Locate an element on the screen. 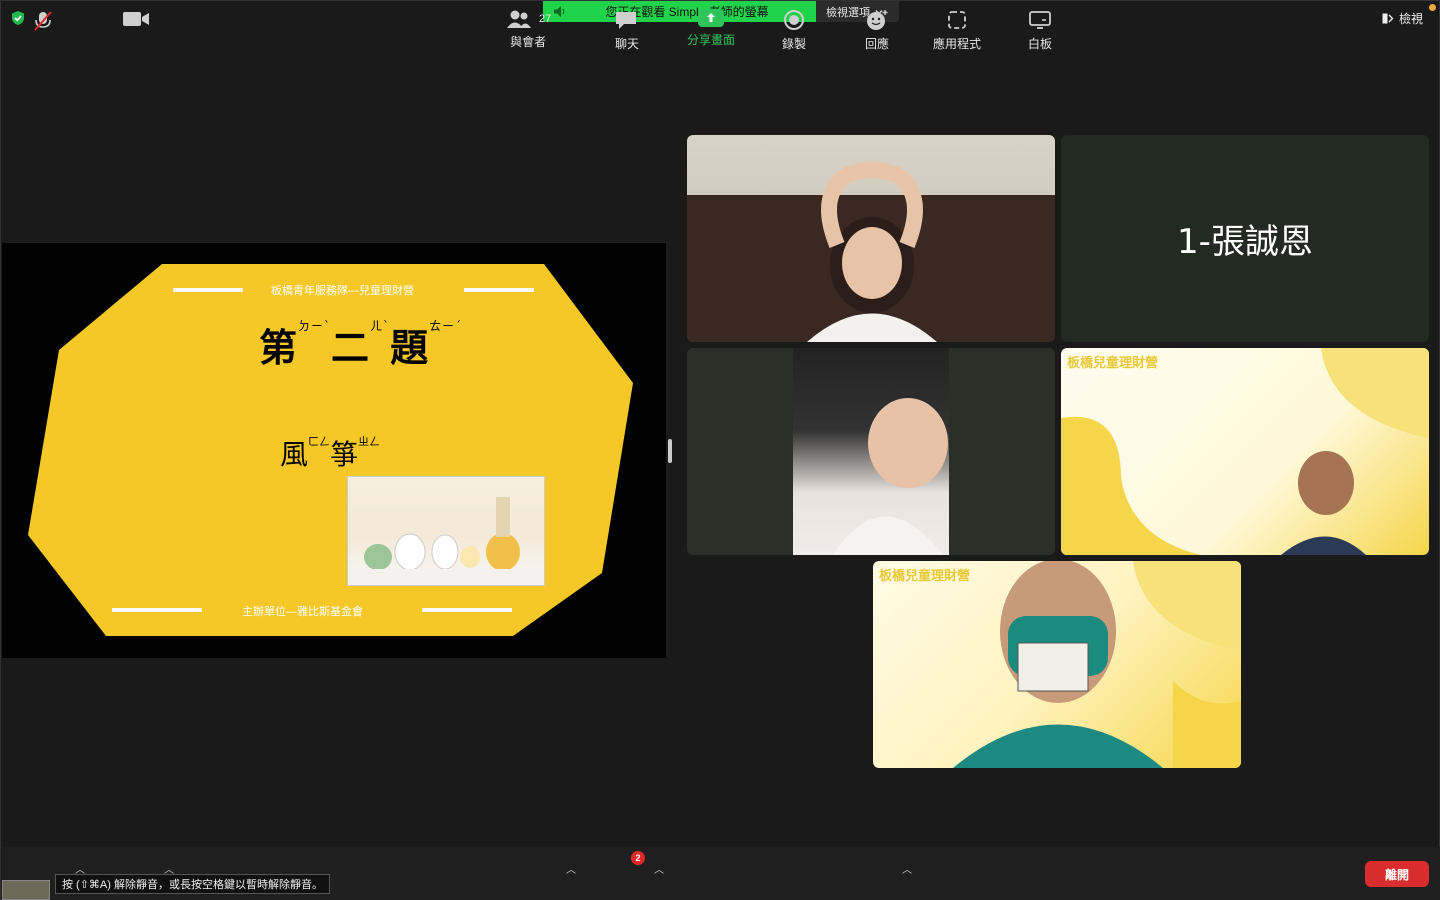  shield-check-icon is located at coordinates (18, 18).